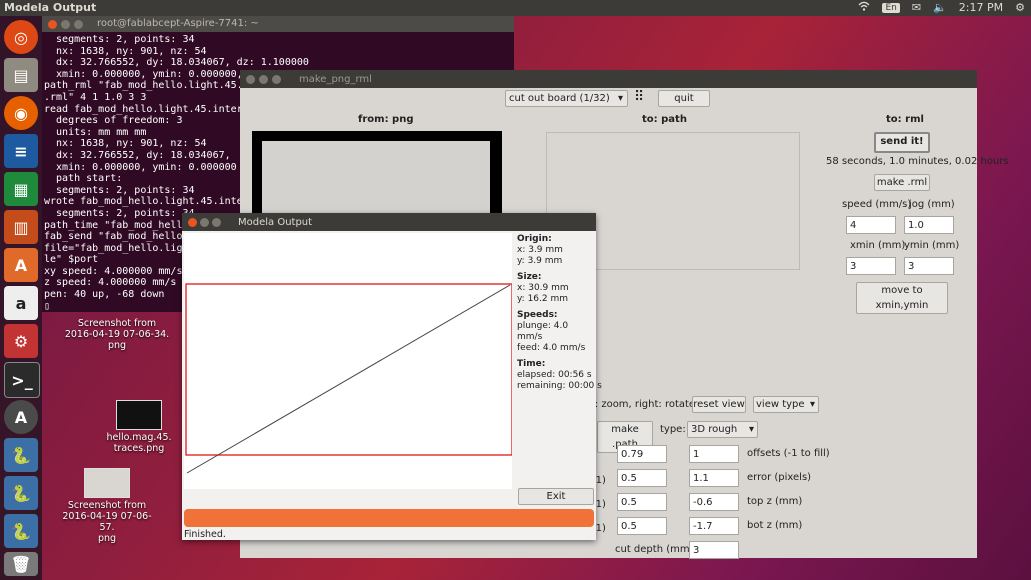 This screenshot has width=1031, height=580. Describe the element at coordinates (714, 550) in the screenshot. I see `cut-depth-field: 3` at that location.